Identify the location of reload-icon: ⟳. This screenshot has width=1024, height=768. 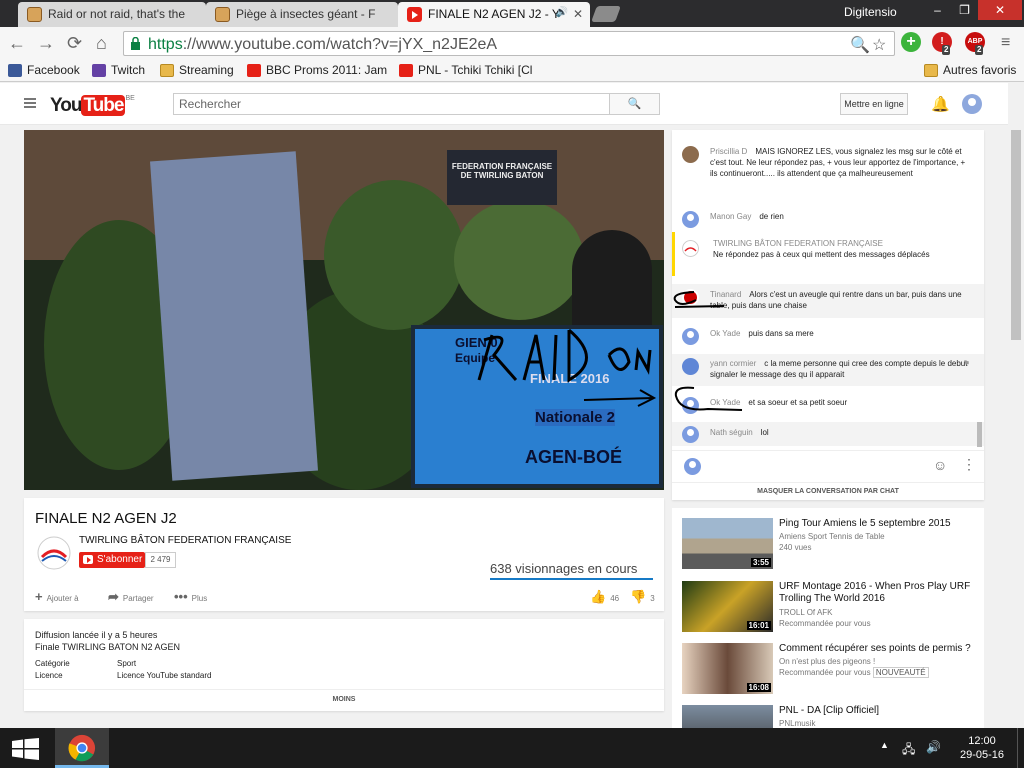
(74, 43).